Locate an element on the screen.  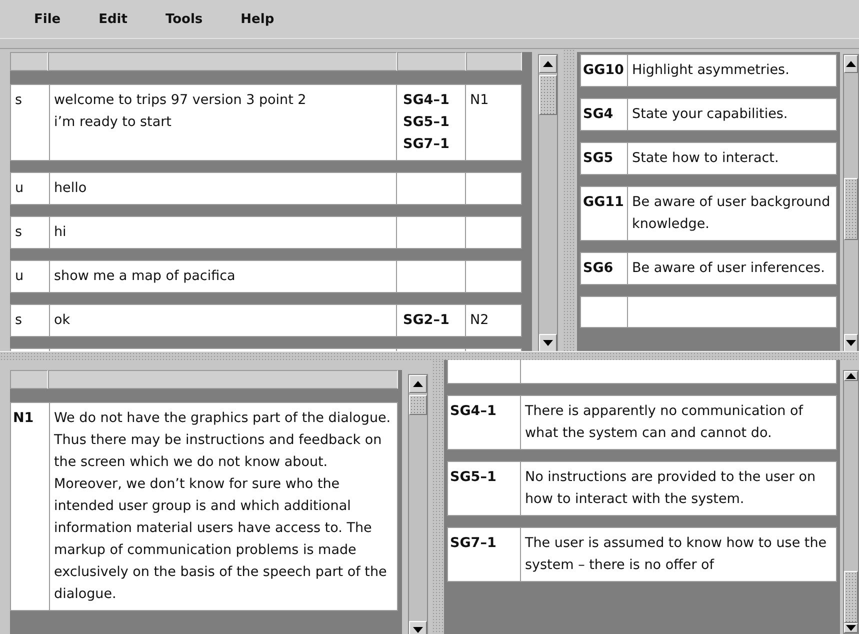
table-row: s hi is located at coordinates (266, 232).